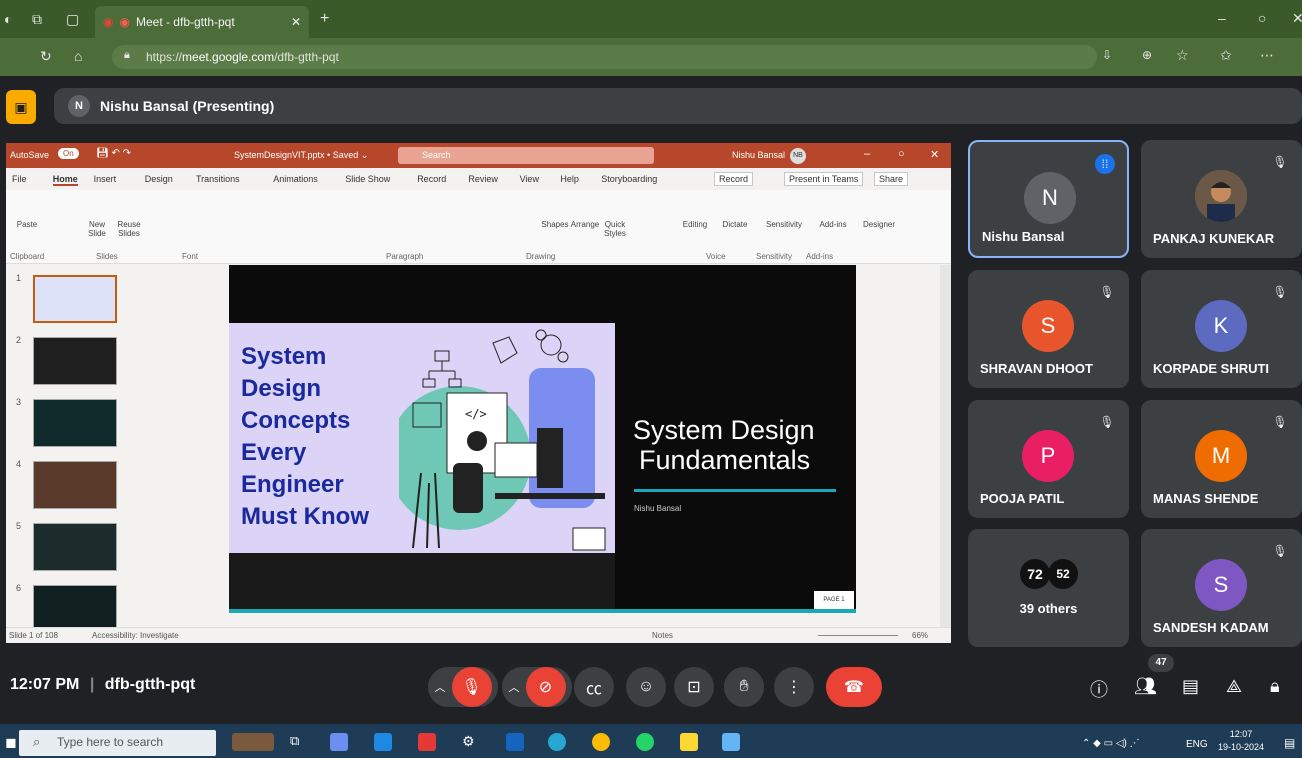 The width and height of the screenshot is (1302, 758). Describe the element at coordinates (1190, 686) in the screenshot. I see `chat-icon: ▤` at that location.